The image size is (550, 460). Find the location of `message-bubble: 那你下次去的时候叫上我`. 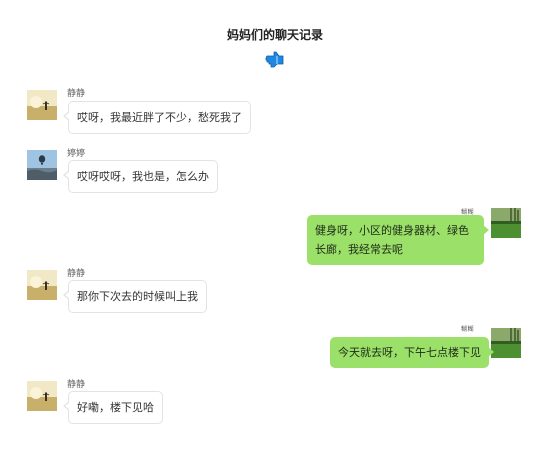

message-bubble: 那你下次去的时候叫上我 is located at coordinates (135, 296).